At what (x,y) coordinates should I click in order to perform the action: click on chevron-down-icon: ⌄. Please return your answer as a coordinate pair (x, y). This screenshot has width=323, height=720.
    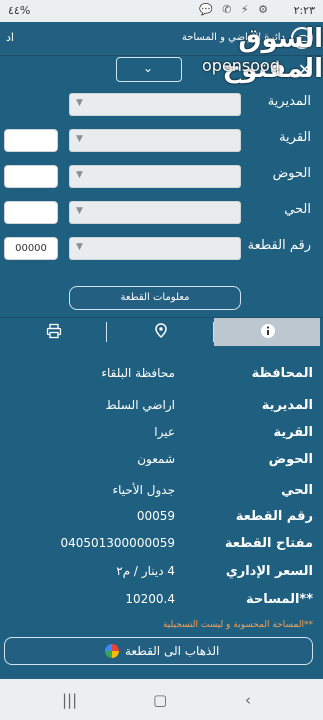
    Looking at the image, I should click on (148, 68).